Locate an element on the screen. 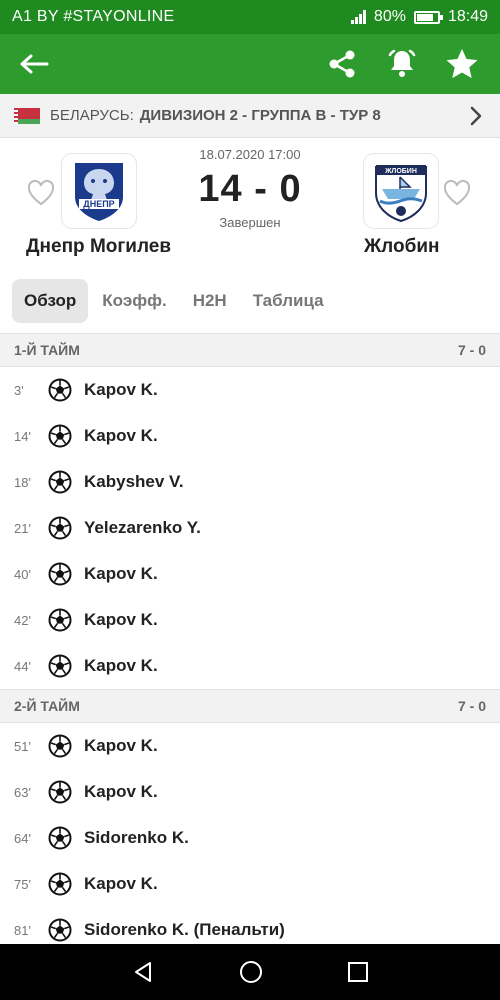 The height and width of the screenshot is (1000, 500). event-minute: 14' is located at coordinates (22, 436).